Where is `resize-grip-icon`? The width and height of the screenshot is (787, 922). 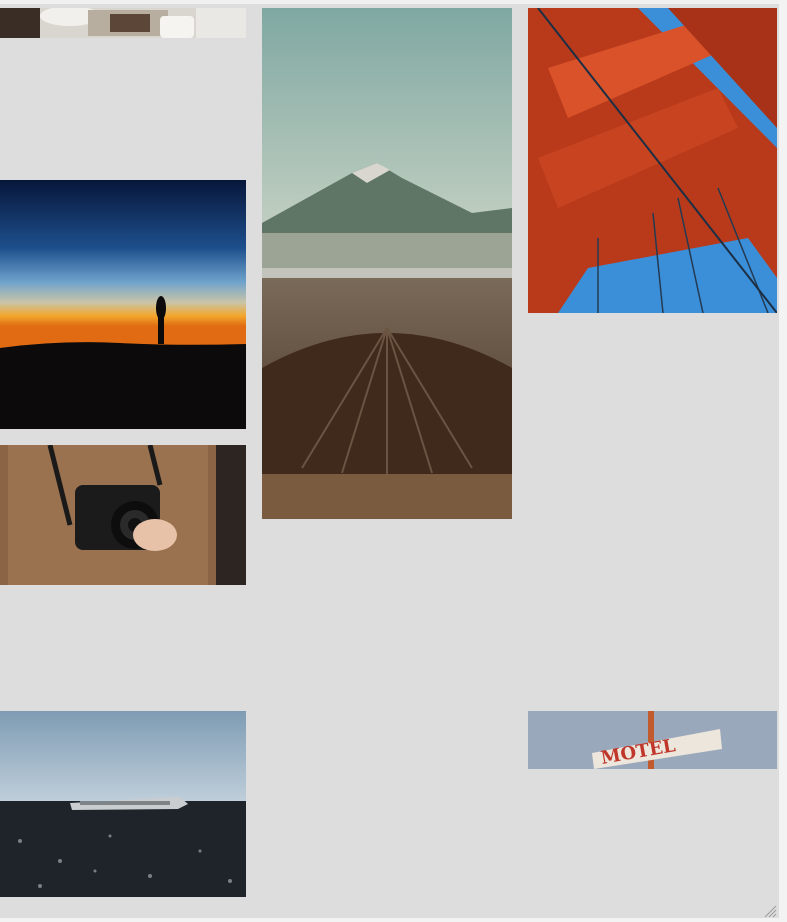
resize-grip-icon is located at coordinates (770, 911).